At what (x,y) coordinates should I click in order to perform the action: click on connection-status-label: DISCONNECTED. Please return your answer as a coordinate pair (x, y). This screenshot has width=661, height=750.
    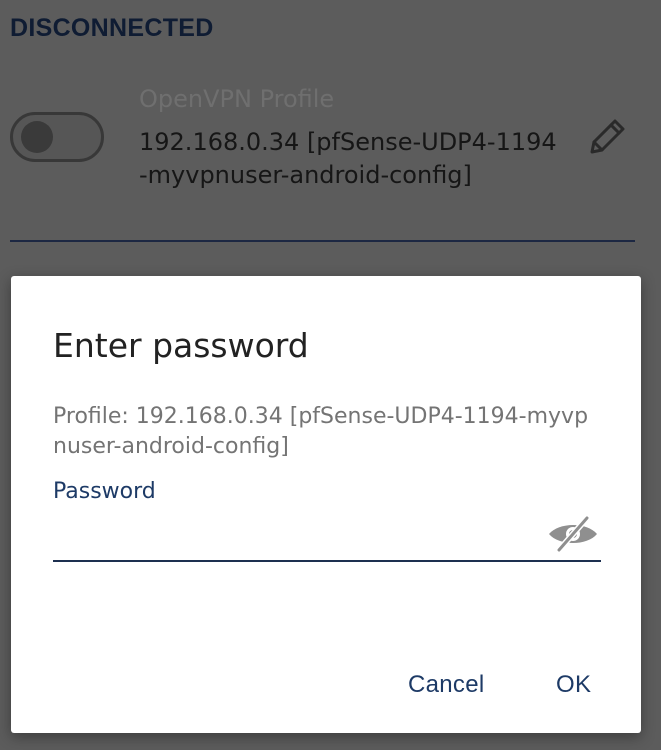
    Looking at the image, I should click on (112, 28).